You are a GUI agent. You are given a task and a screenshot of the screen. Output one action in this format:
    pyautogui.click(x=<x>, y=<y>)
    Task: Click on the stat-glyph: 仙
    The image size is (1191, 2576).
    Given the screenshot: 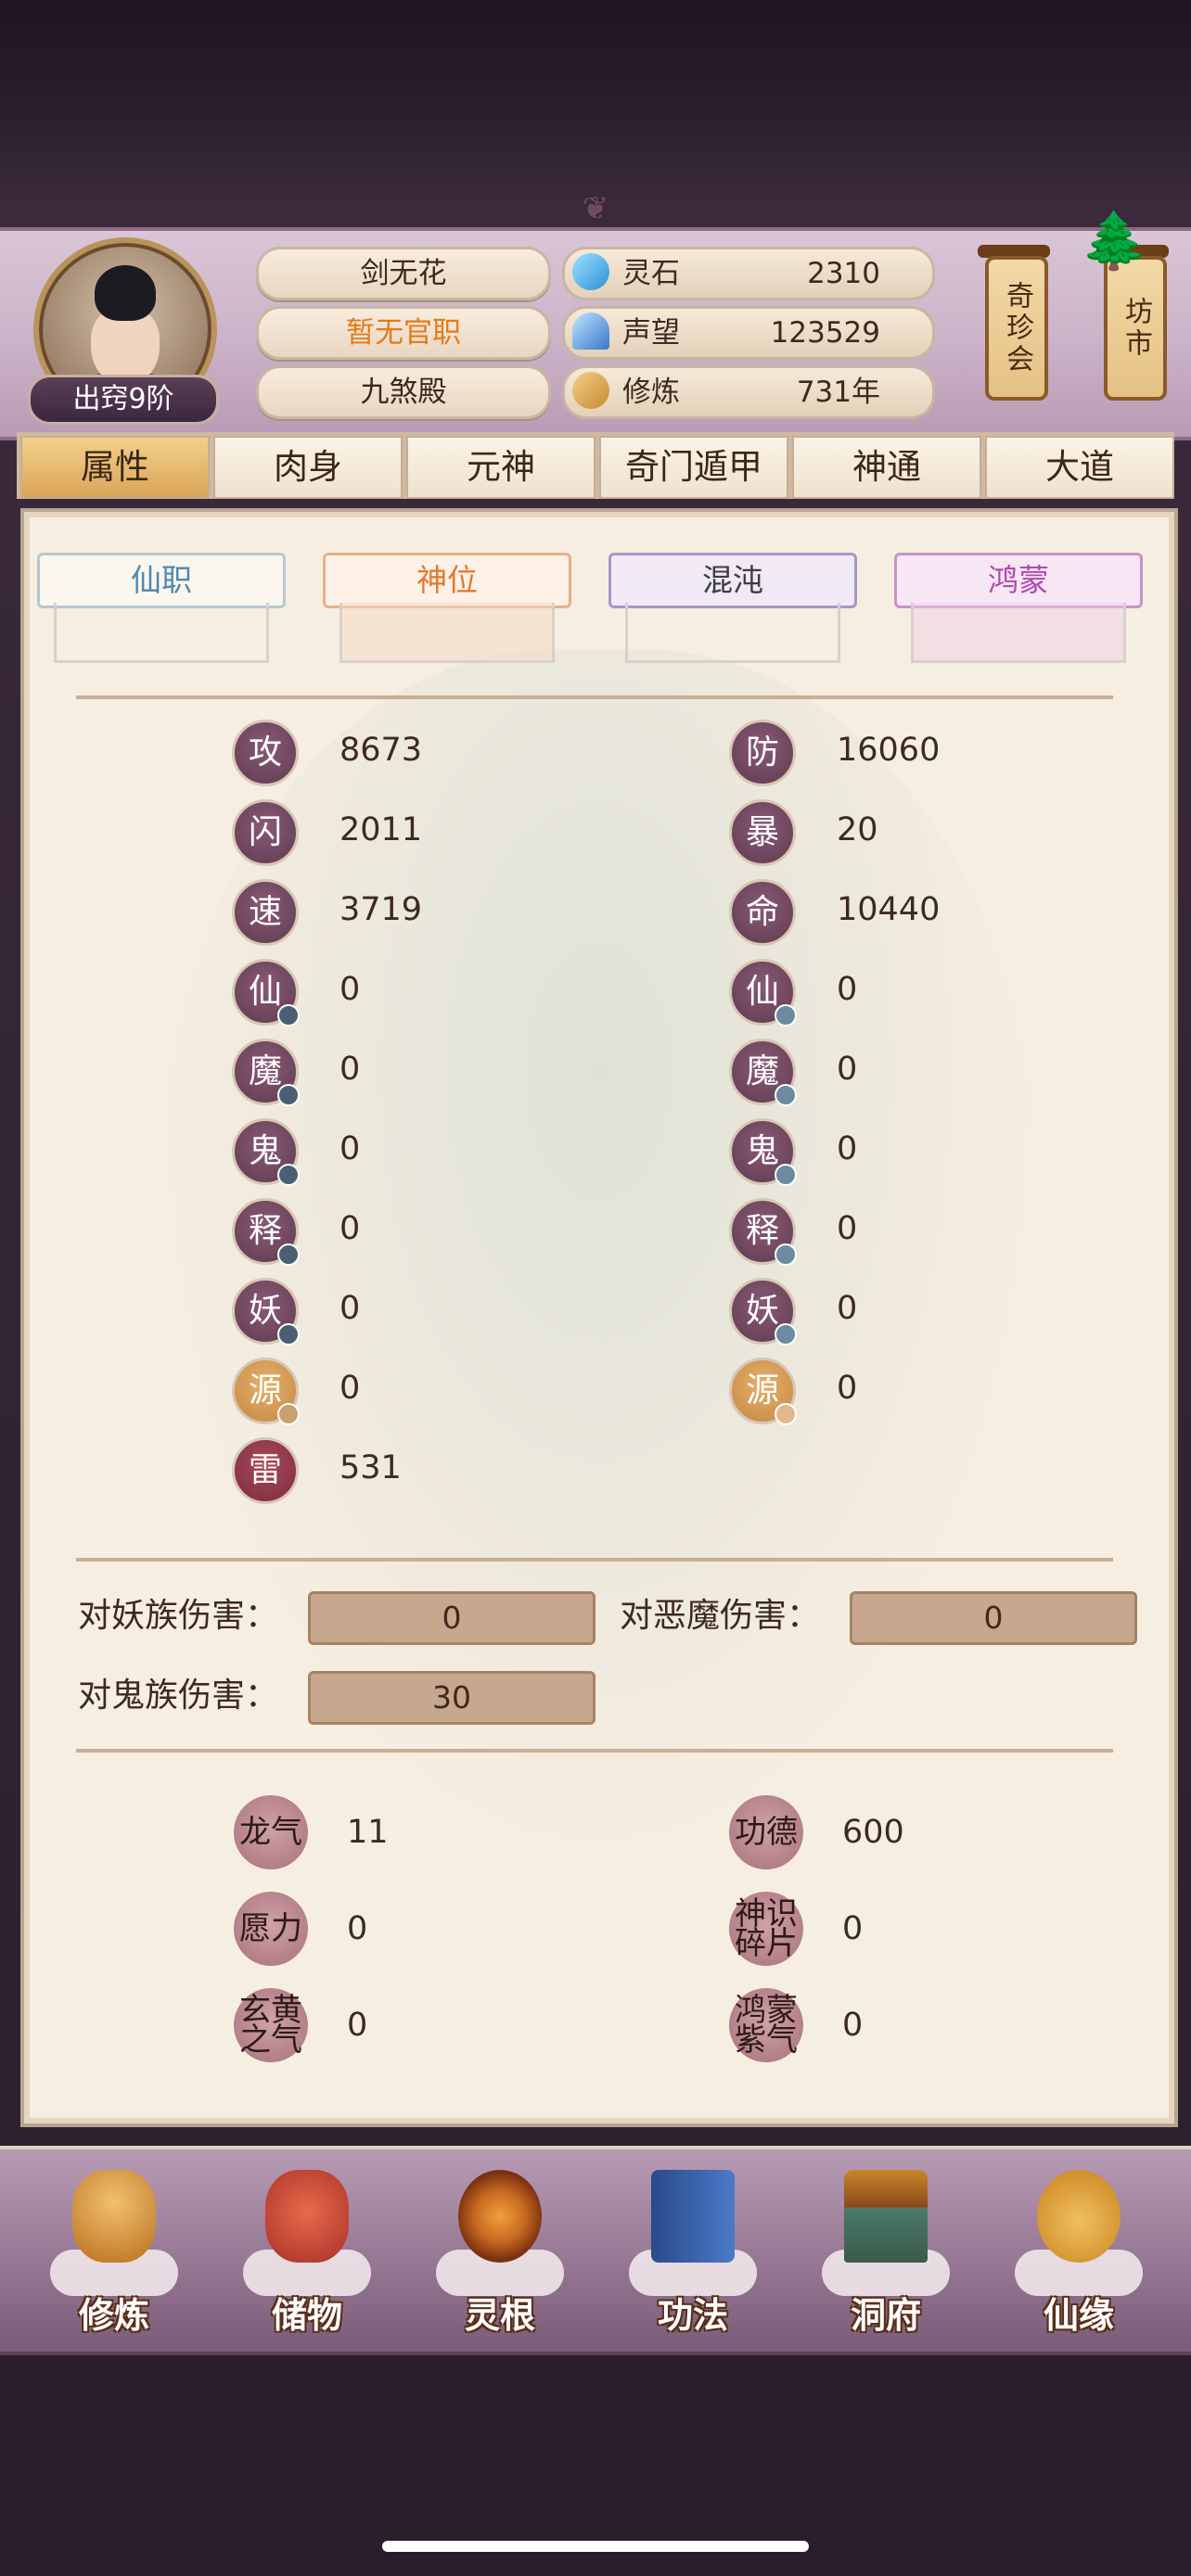 What is the action you would take?
    pyautogui.click(x=265, y=992)
    